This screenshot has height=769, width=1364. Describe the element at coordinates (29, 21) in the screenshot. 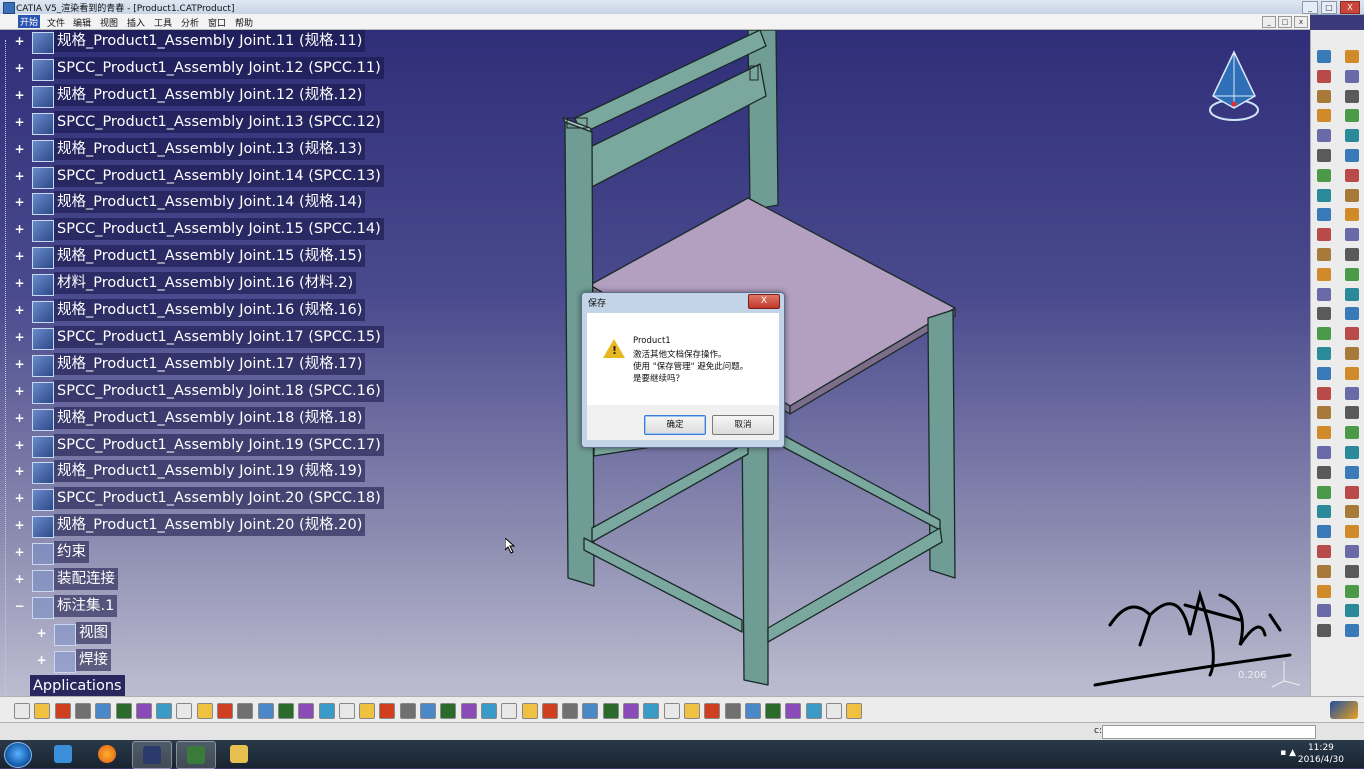

I see `menu-start: 开始` at that location.